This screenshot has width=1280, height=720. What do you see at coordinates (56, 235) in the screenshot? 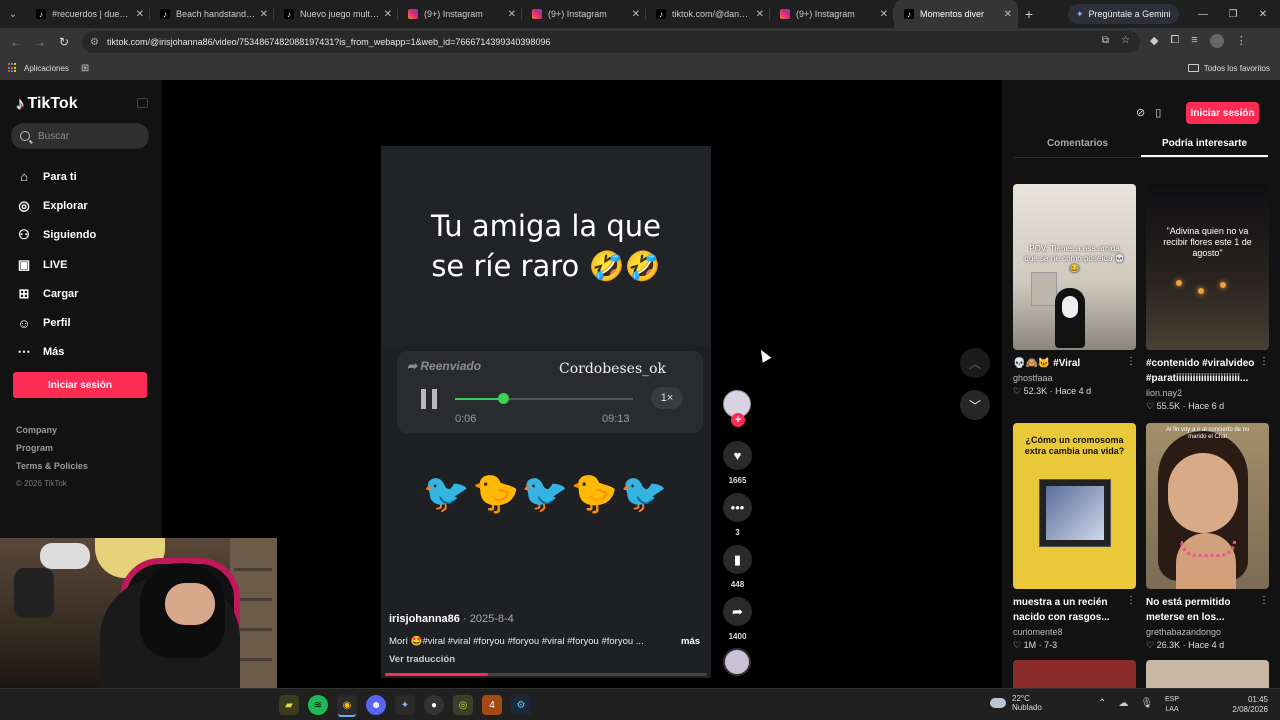
I see `sidebar-item-siguiendo: ⚇ Siguiendo` at bounding box center [56, 235].